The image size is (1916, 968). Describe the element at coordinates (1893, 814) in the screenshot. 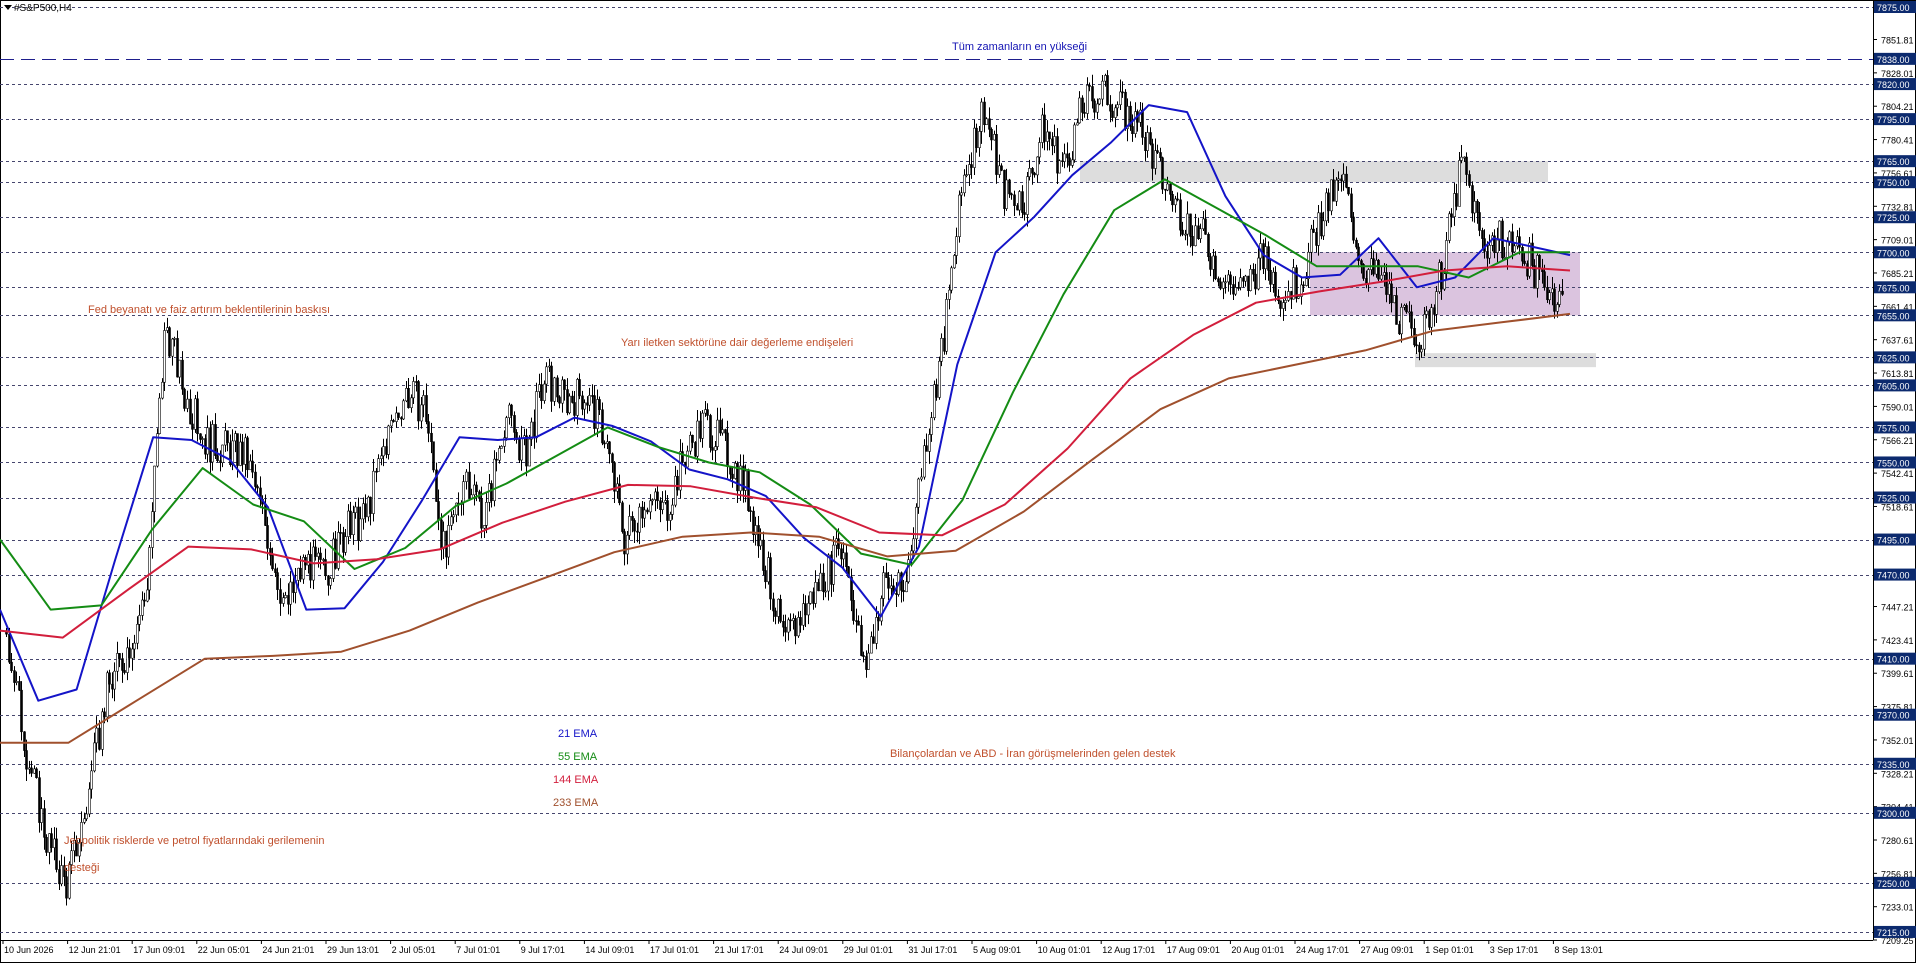

I see `level-label: 7300.00` at that location.